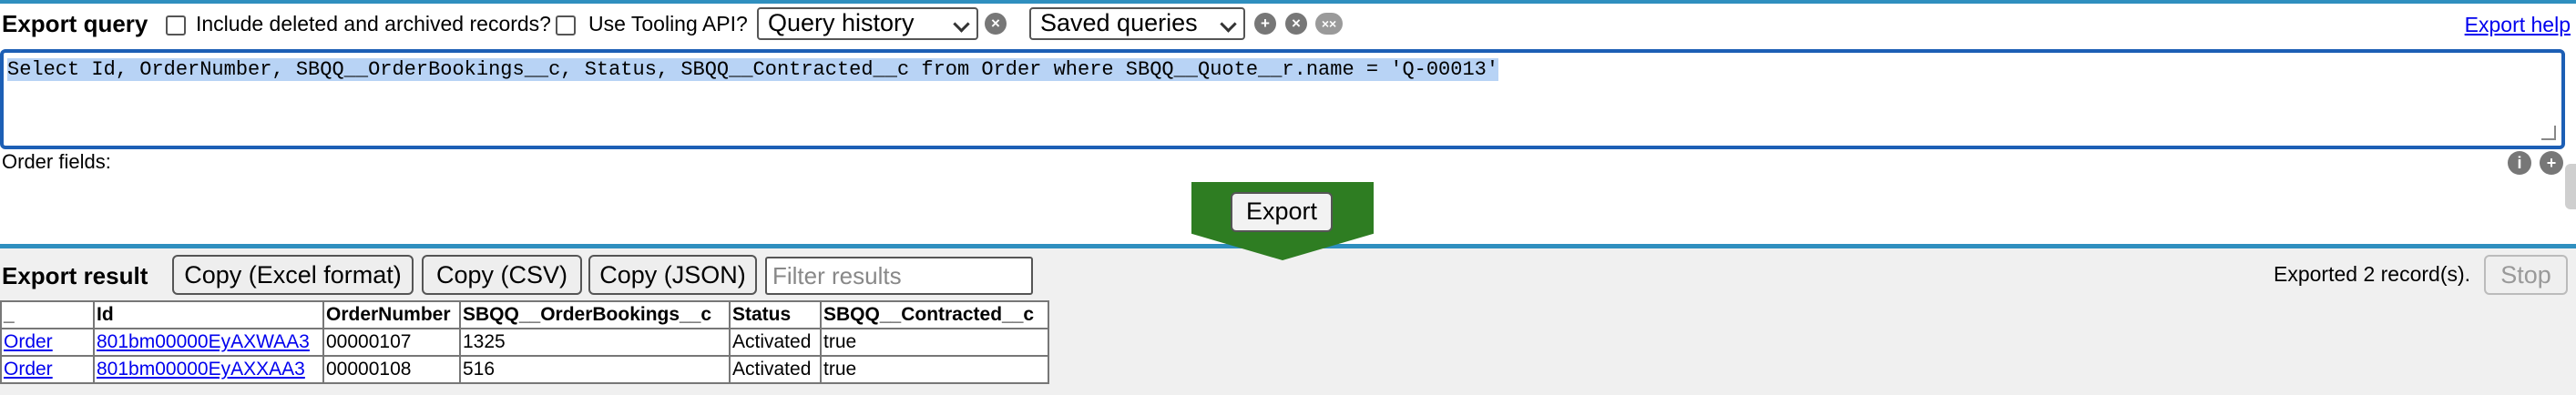  I want to click on record-id-link: 801bm00000EyAXXAA3, so click(201, 370).